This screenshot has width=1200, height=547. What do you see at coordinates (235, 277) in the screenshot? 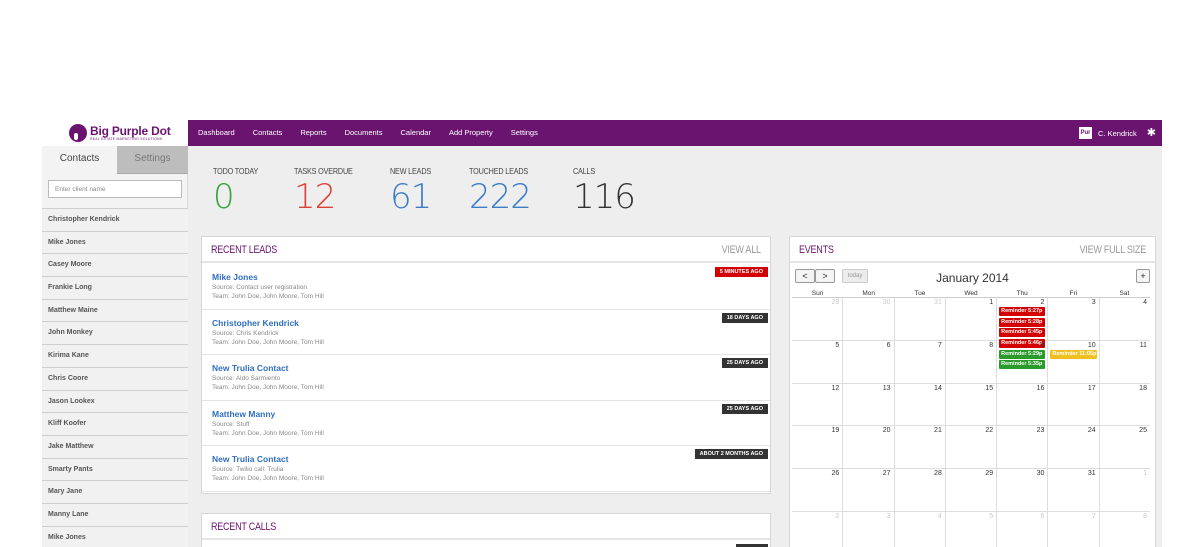
I see `lead-name-link: Mike Jones` at bounding box center [235, 277].